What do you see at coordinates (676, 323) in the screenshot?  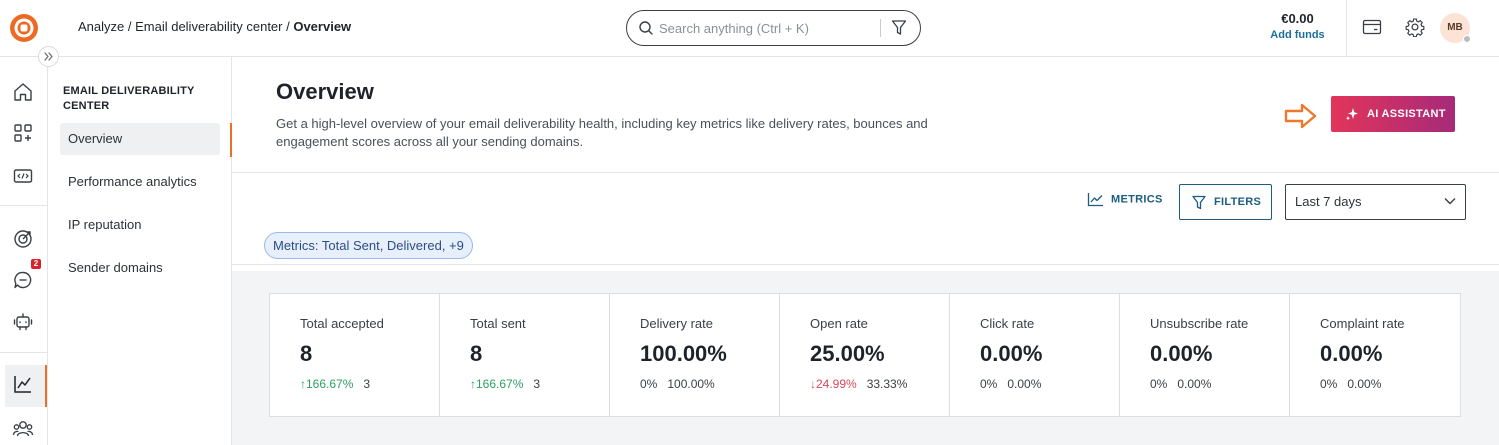 I see `kpi-label: Delivery rate` at bounding box center [676, 323].